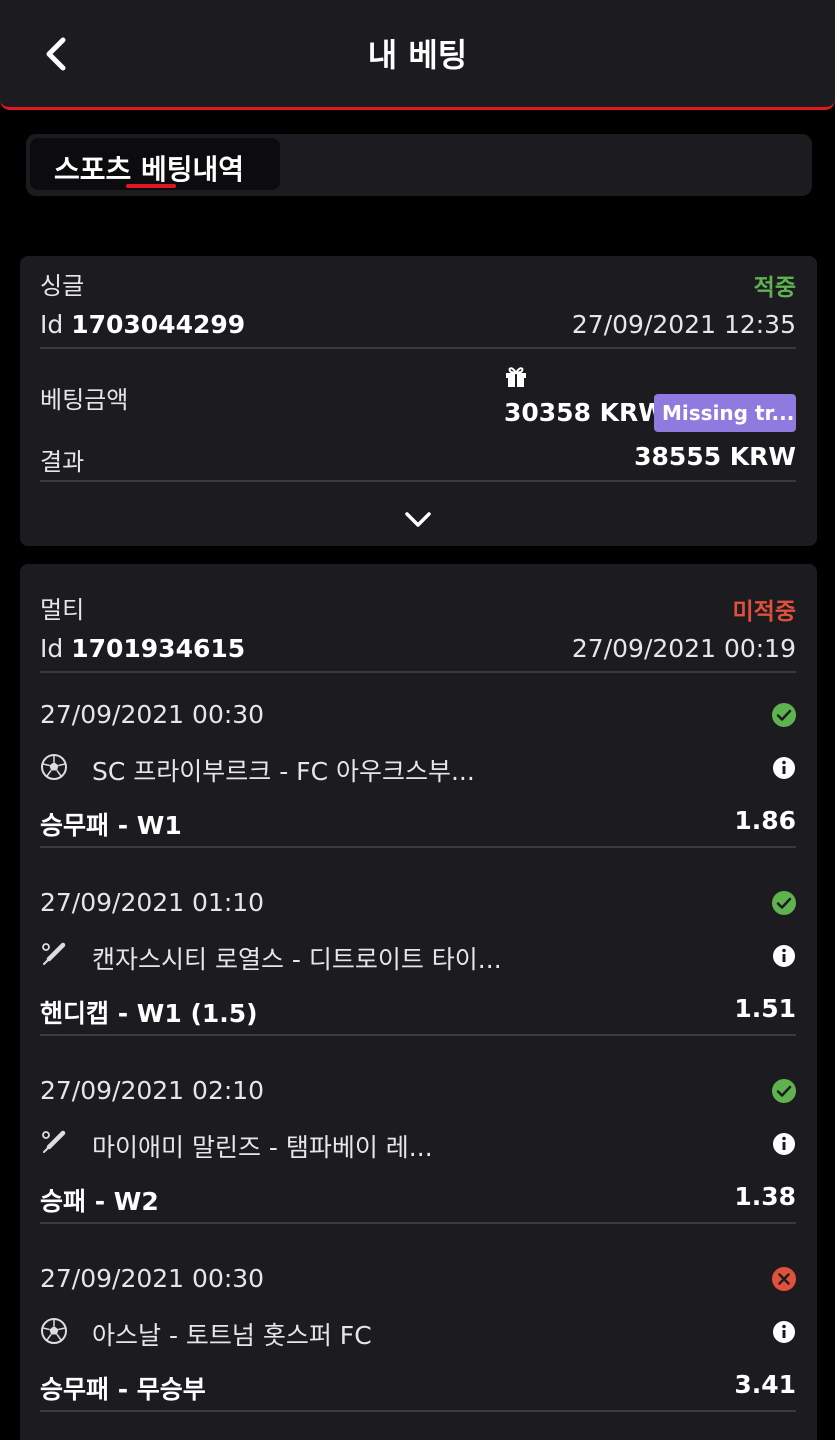  Describe the element at coordinates (683, 324) in the screenshot. I see `bet-datetime: 27/09/2021 12:35` at that location.